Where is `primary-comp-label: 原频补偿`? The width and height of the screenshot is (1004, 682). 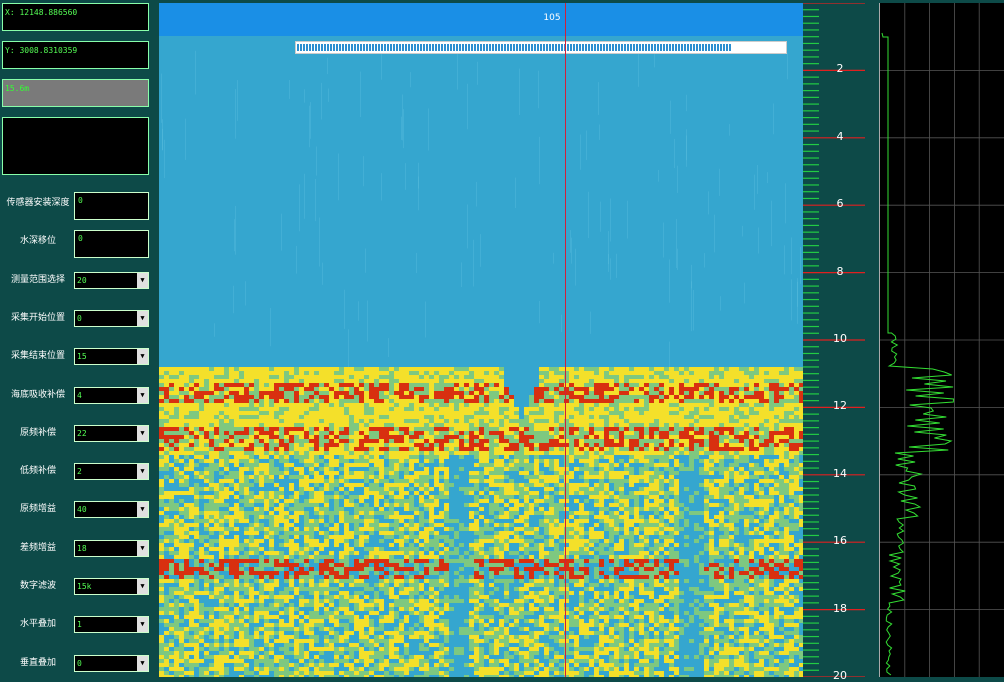
primary-comp-label: 原频补偿 is located at coordinates (38, 431).